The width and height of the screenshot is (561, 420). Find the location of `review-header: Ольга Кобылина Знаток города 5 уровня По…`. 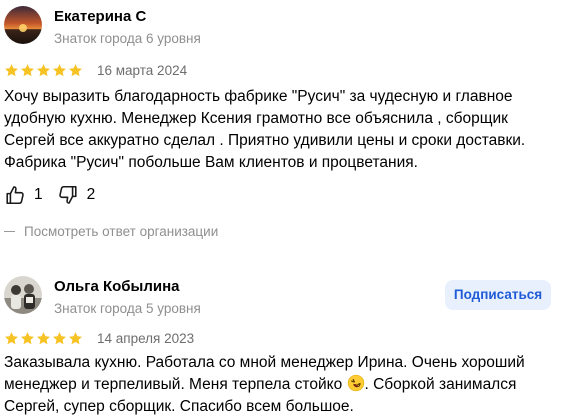

review-header: Ольга Кобылина Знаток города 5 уровня По… is located at coordinates (280, 299).